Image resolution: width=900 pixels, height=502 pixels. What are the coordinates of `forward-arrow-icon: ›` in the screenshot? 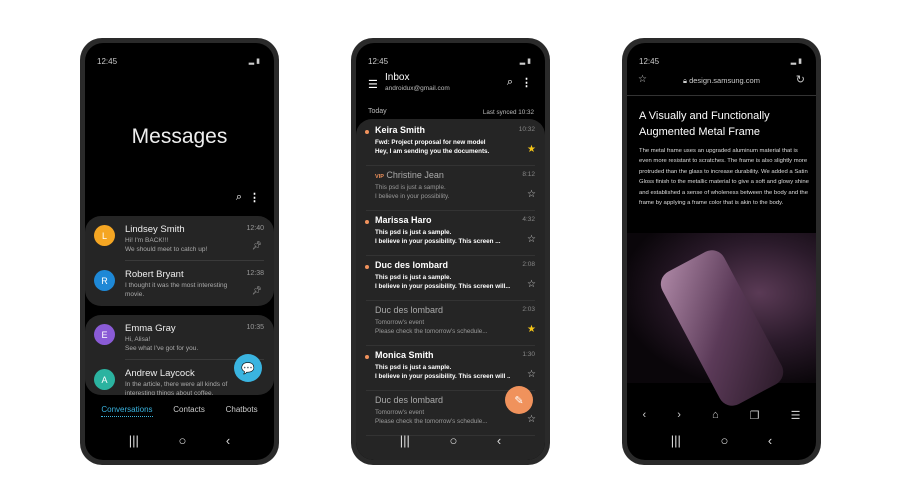 It's located at (679, 415).